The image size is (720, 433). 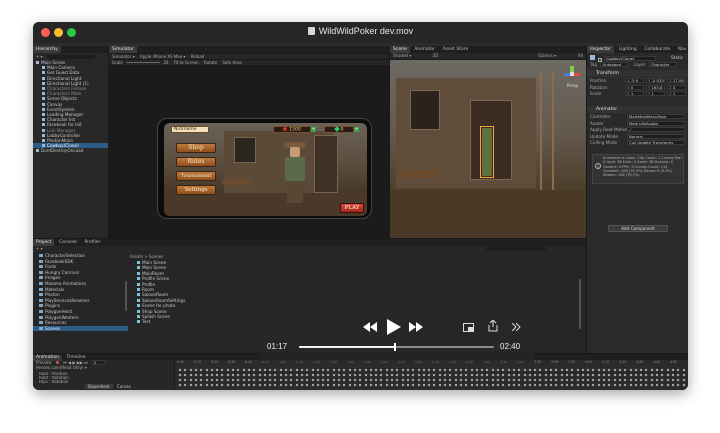 I want to click on shop-button: Shop, so click(x=196, y=148).